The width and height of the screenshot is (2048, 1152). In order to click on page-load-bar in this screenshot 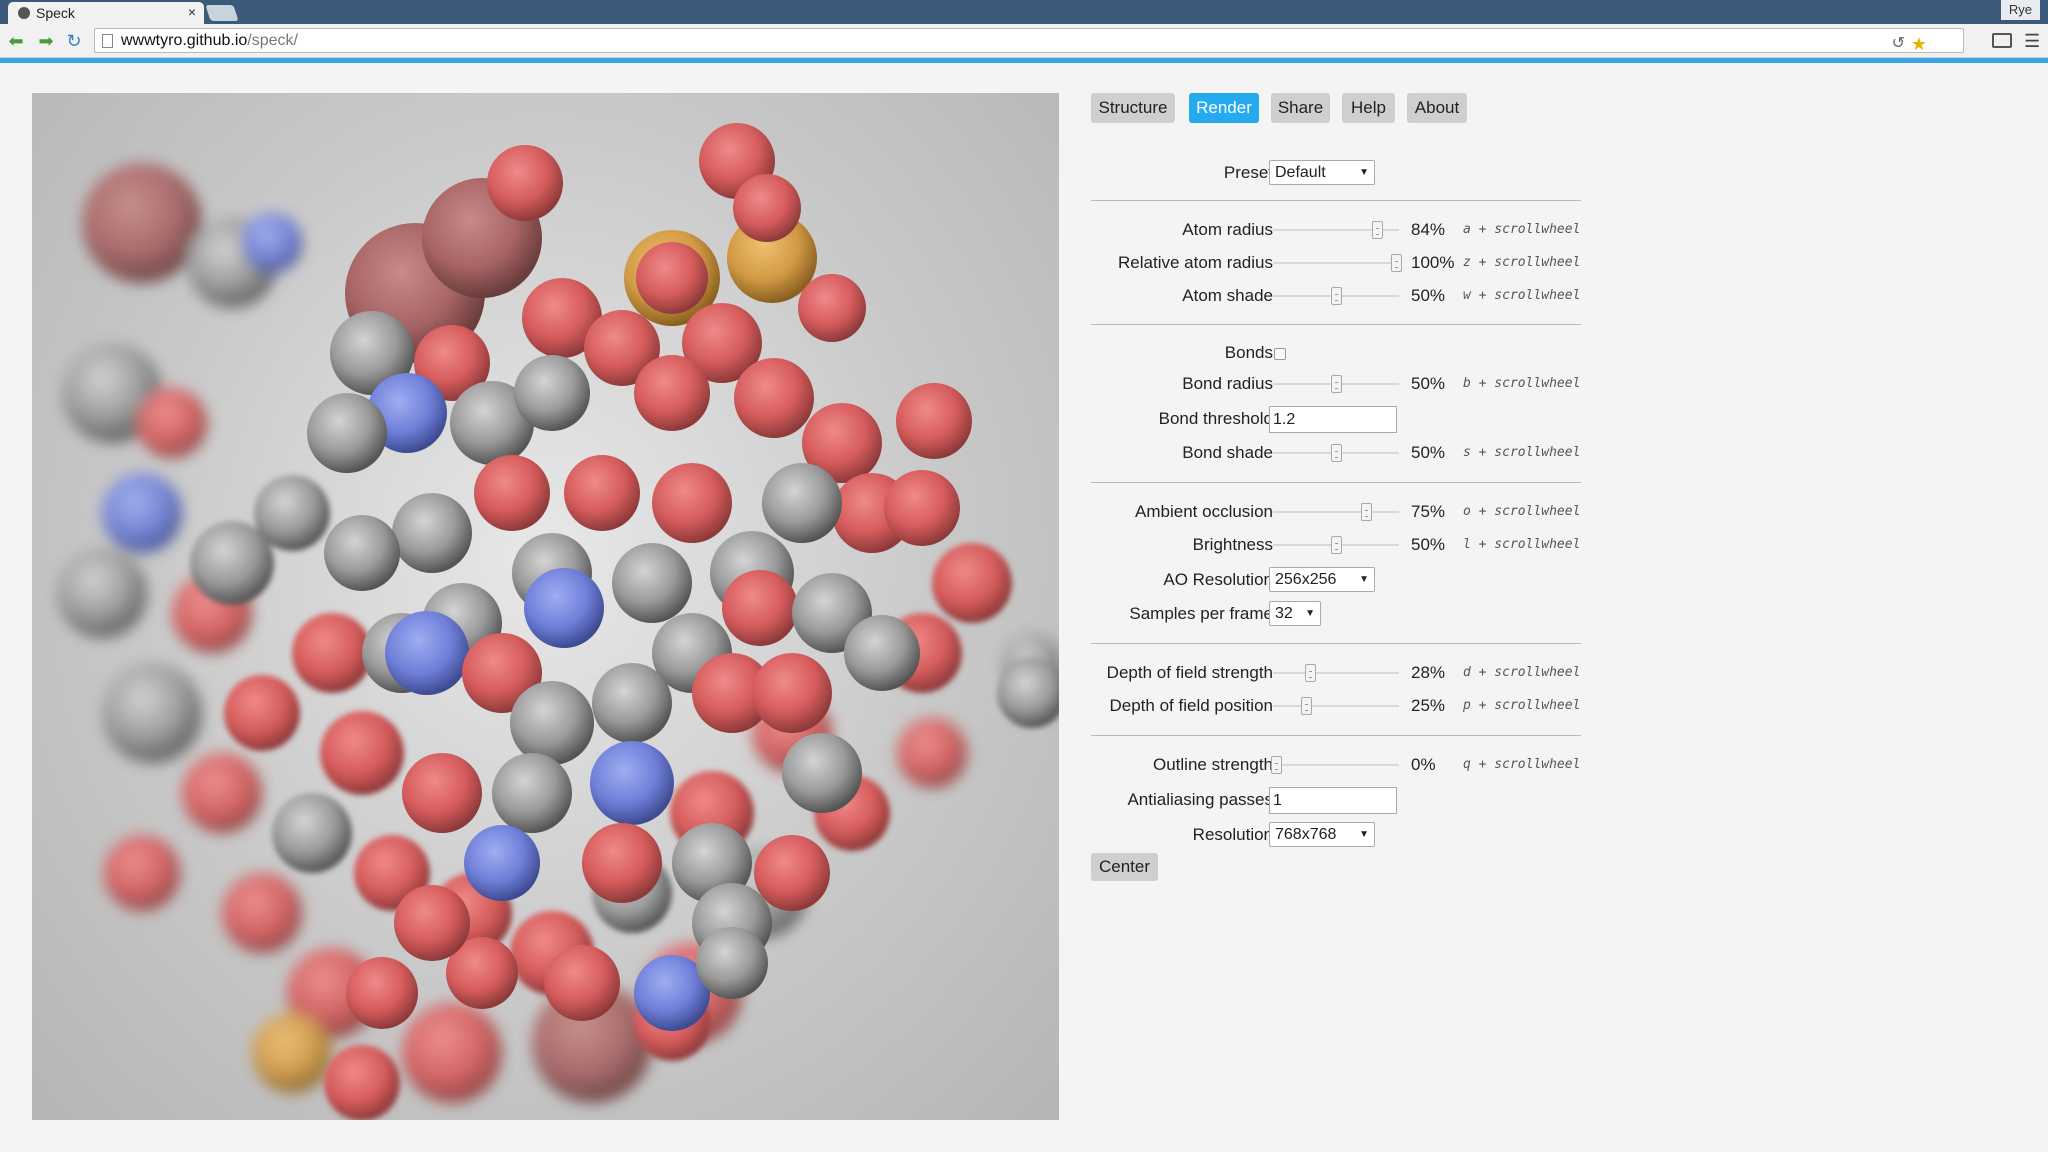, I will do `click(1024, 60)`.